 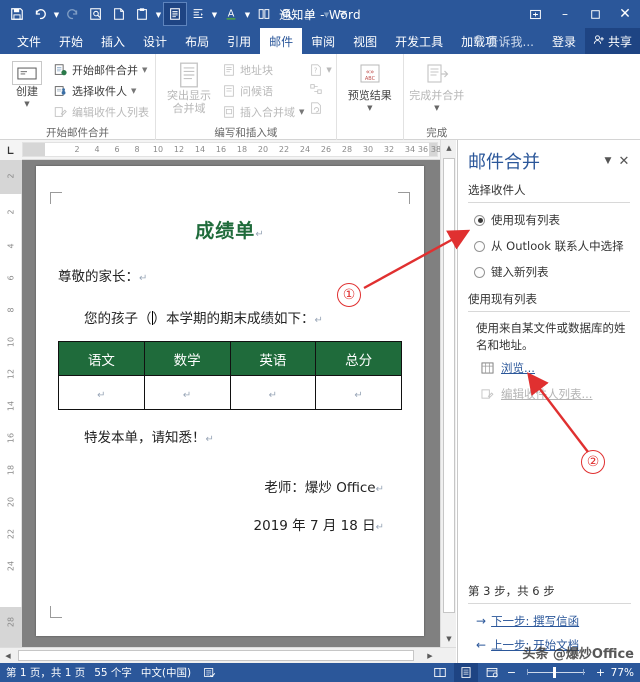 What do you see at coordinates (273, 392) in the screenshot?
I see `table-cell-english: ↵` at bounding box center [273, 392].